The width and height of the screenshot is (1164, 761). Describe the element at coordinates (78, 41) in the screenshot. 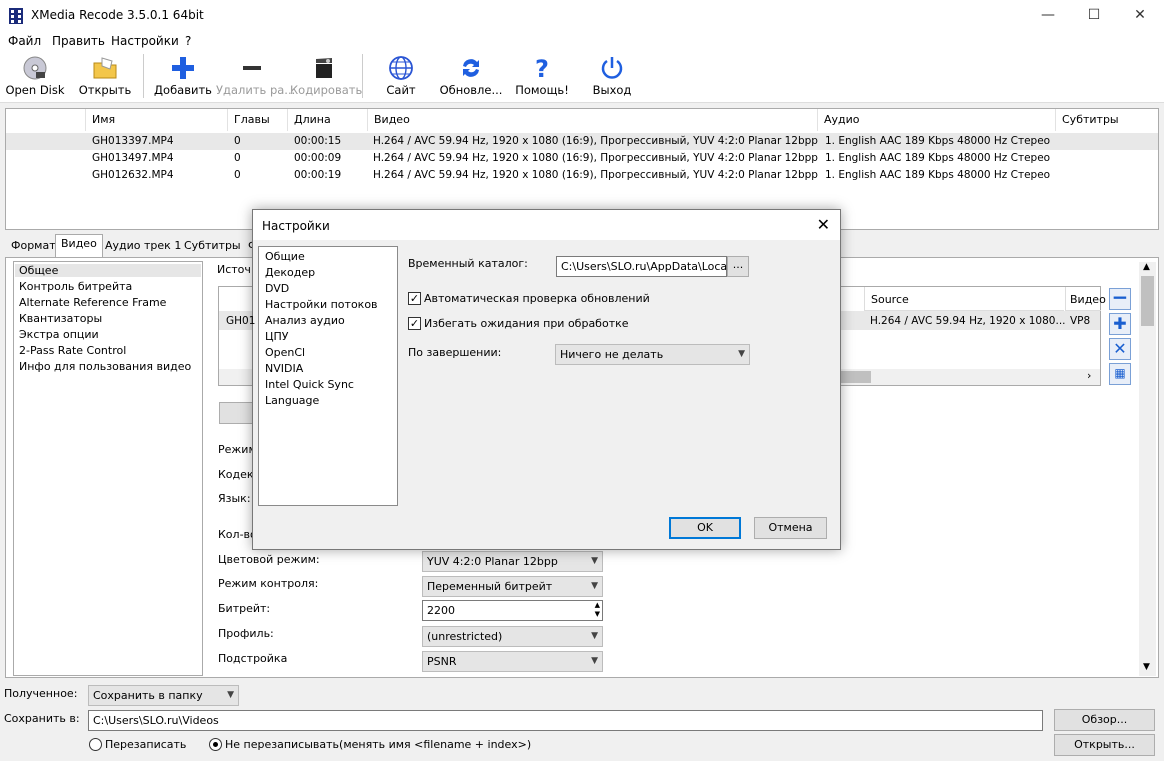

I see `menu-edit: Править` at that location.